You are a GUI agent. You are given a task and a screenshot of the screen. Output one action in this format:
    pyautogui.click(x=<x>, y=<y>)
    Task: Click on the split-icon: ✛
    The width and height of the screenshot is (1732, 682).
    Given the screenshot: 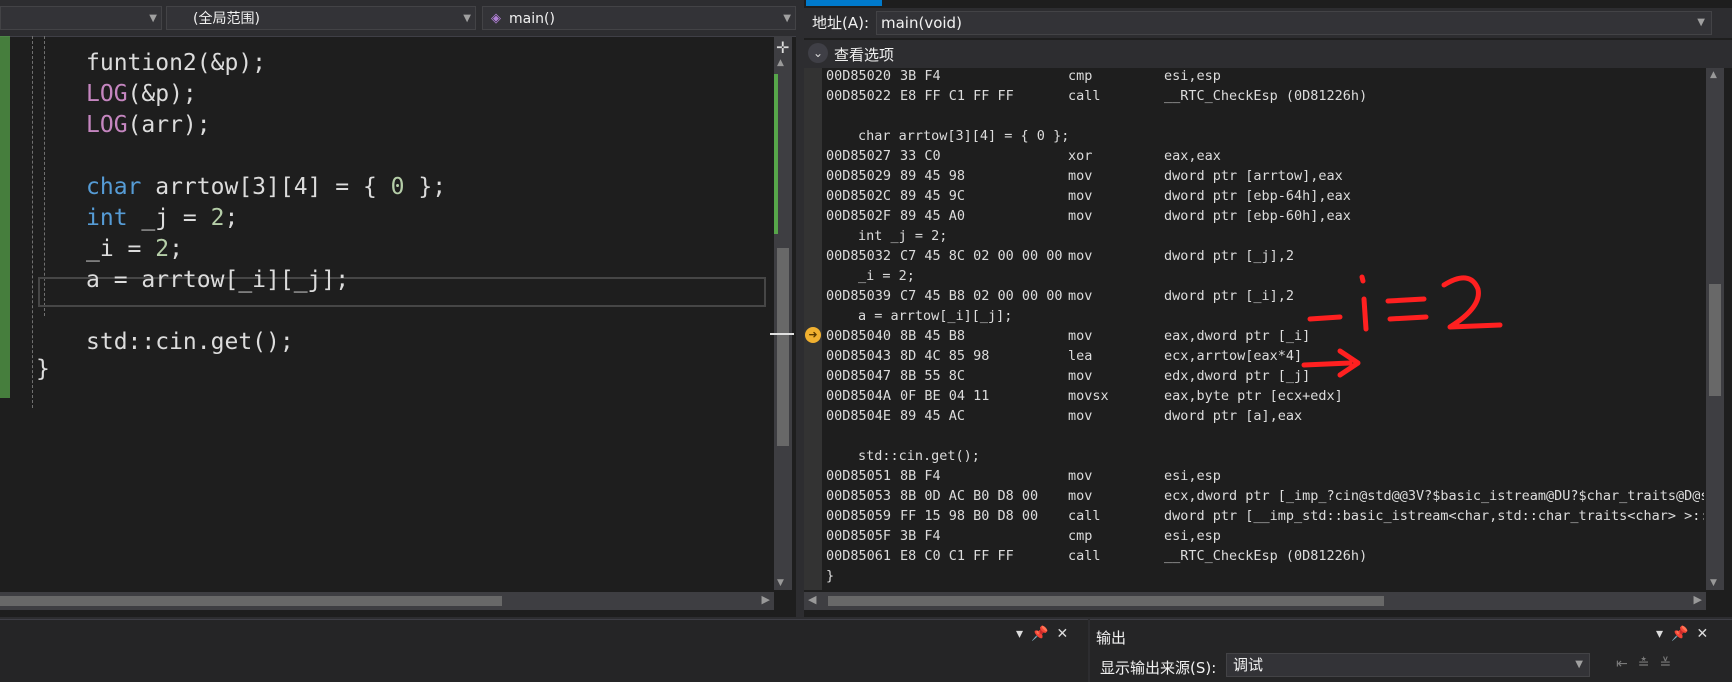 What is the action you would take?
    pyautogui.click(x=782, y=47)
    